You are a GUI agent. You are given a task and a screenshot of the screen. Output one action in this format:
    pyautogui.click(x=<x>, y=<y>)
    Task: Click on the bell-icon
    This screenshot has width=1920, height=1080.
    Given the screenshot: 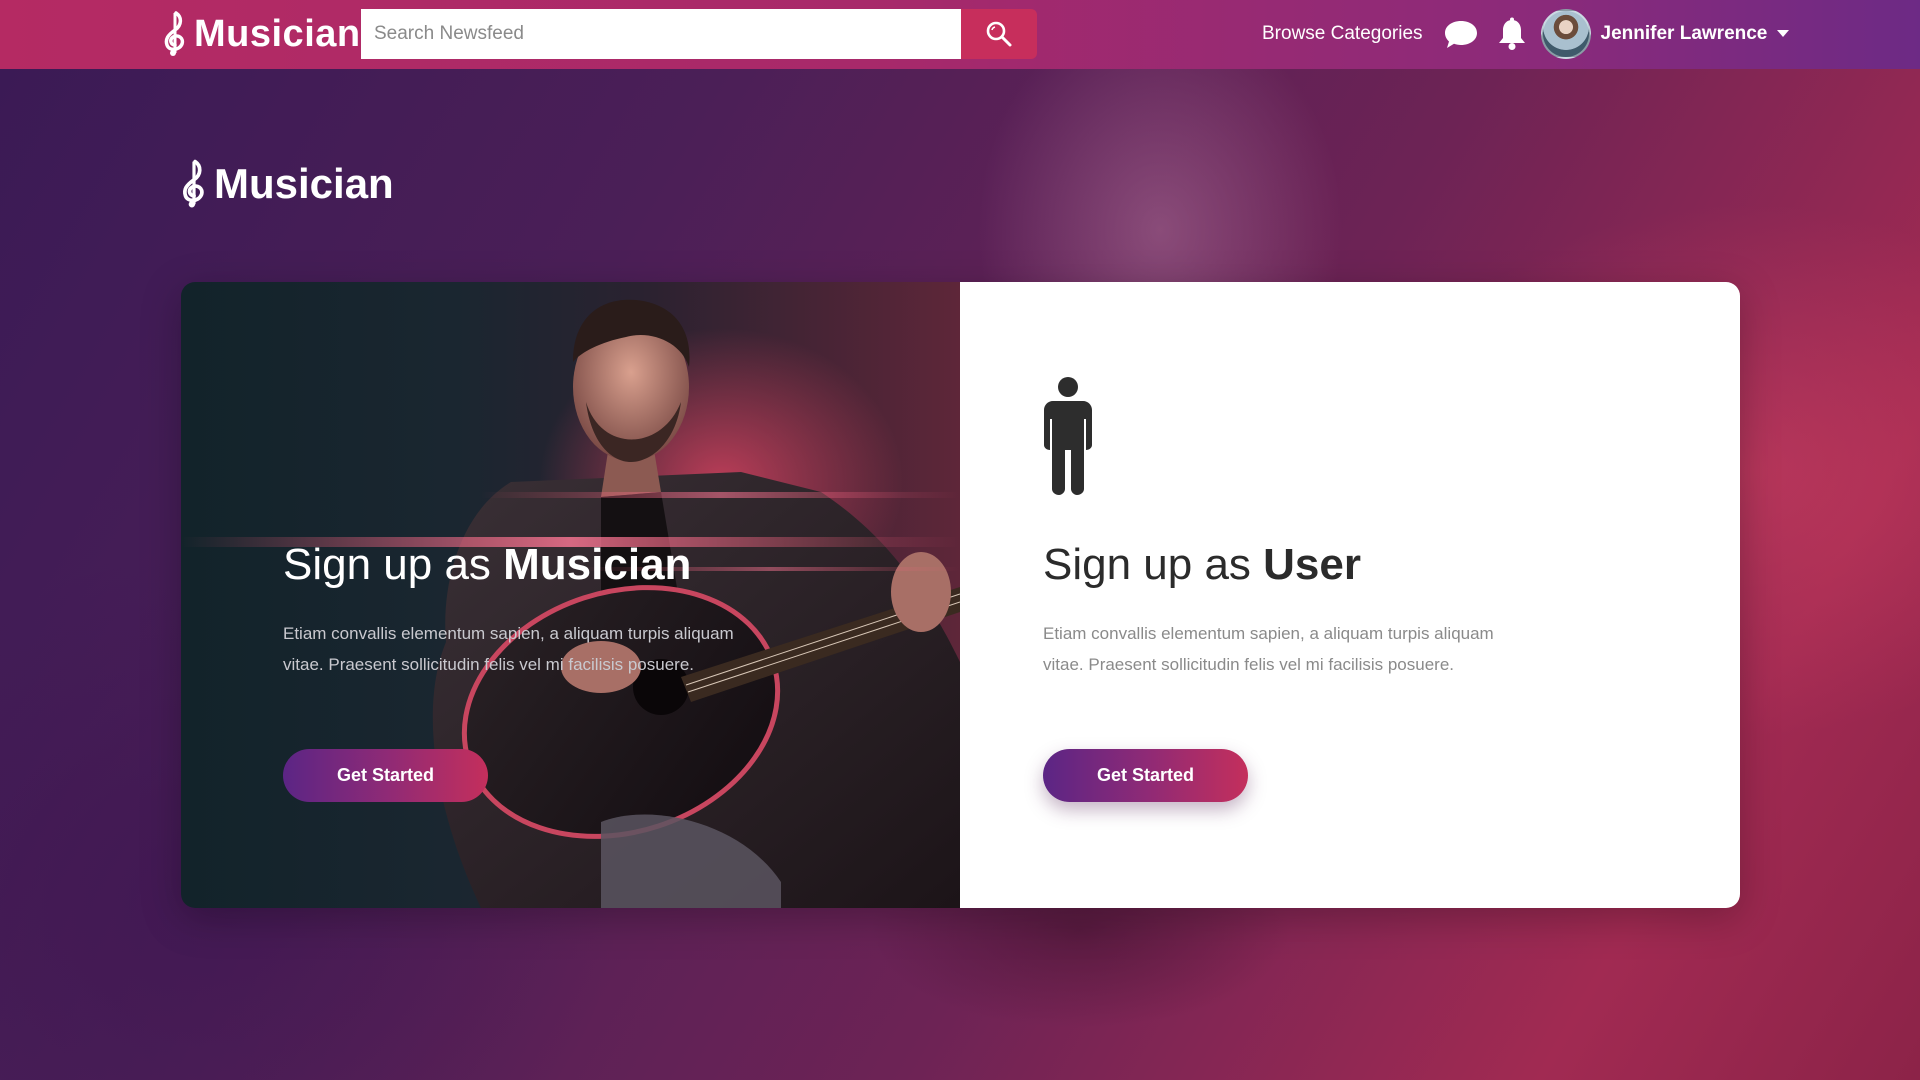 What is the action you would take?
    pyautogui.click(x=1511, y=33)
    